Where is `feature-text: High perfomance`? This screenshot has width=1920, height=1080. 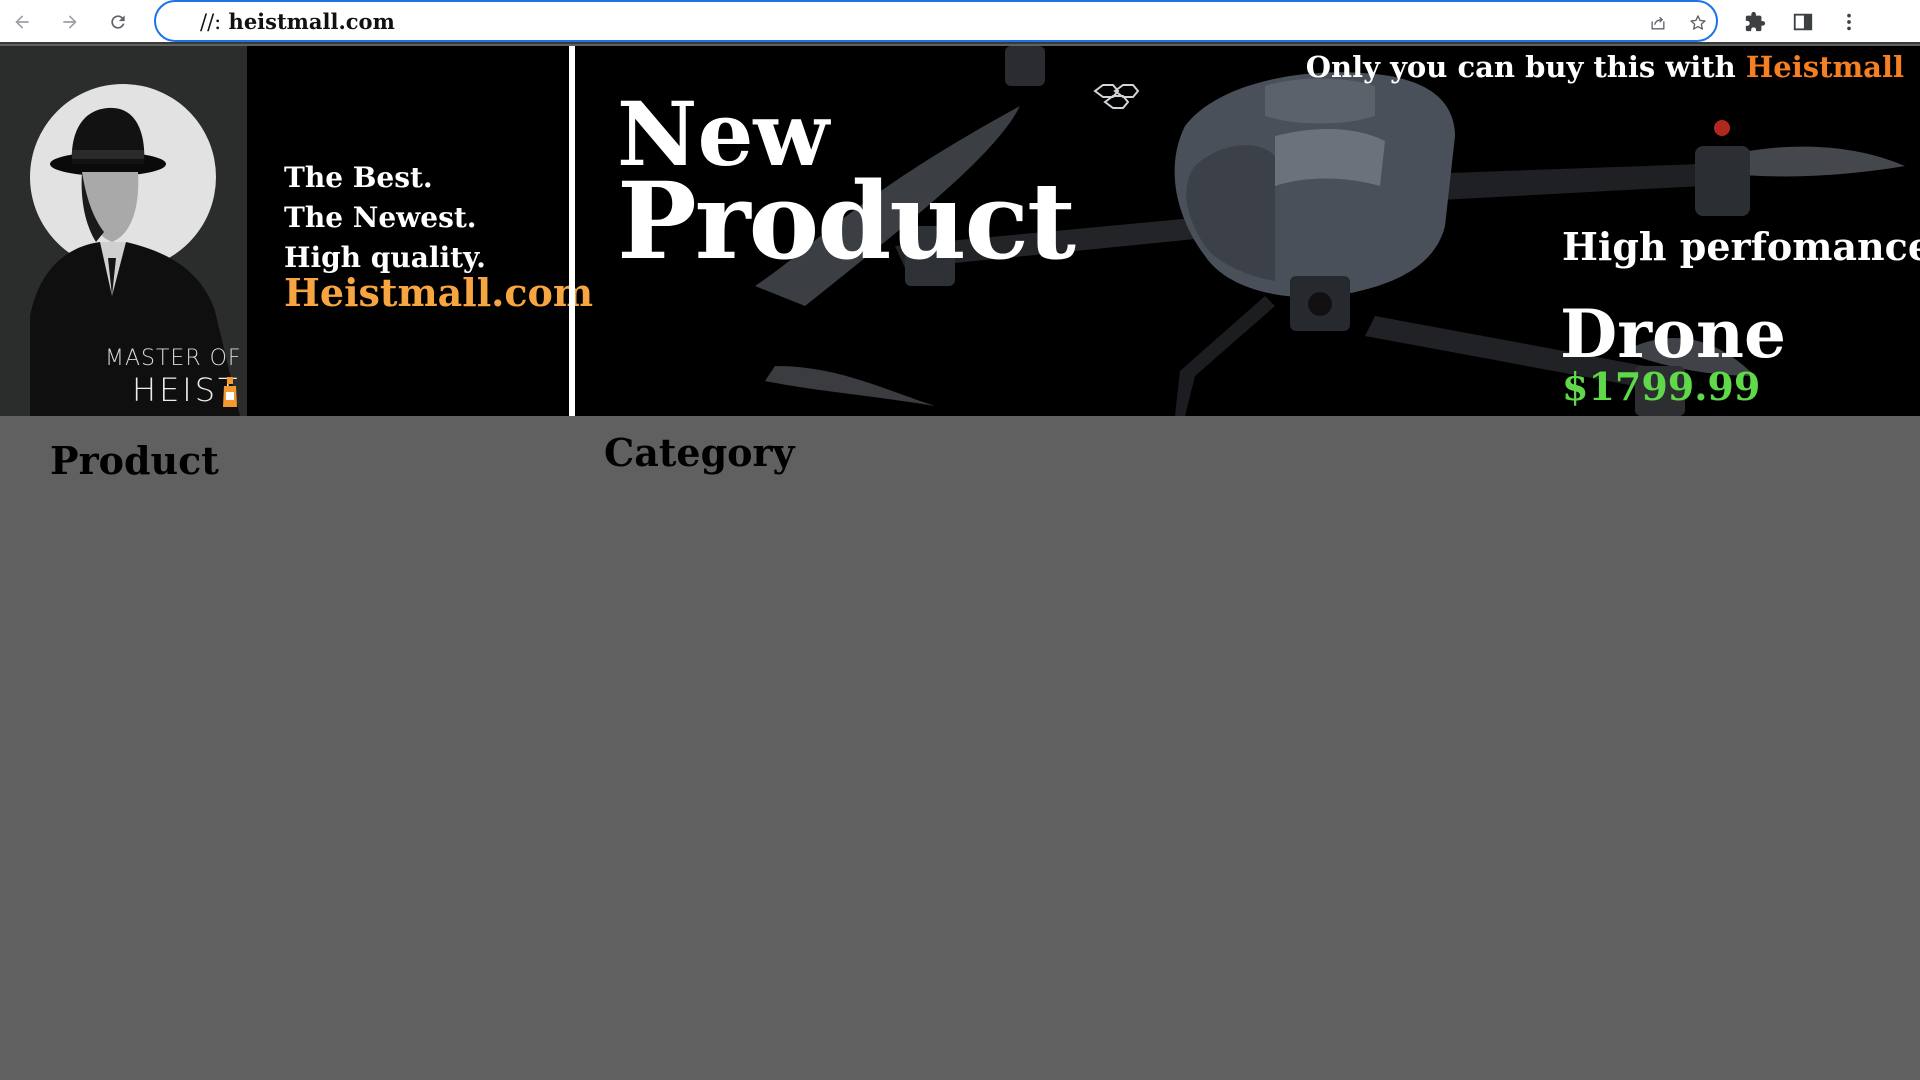
feature-text: High perfomance is located at coordinates (1741, 246).